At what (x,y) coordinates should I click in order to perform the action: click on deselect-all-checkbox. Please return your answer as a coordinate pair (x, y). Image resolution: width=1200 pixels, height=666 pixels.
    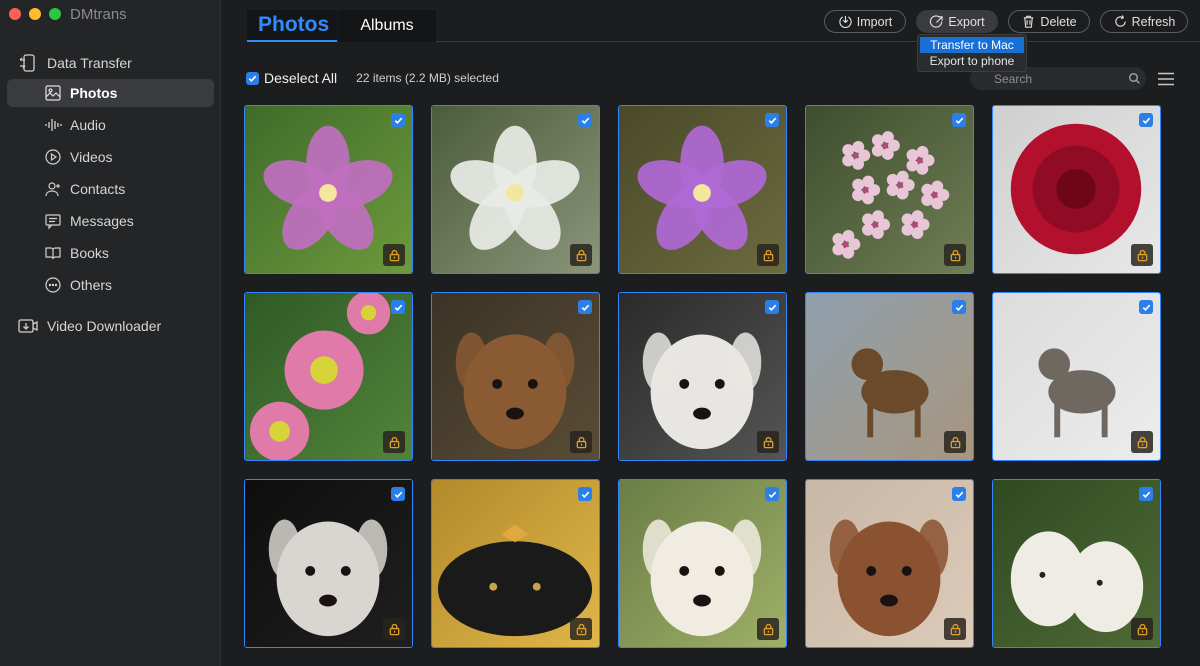
    Looking at the image, I should click on (252, 78).